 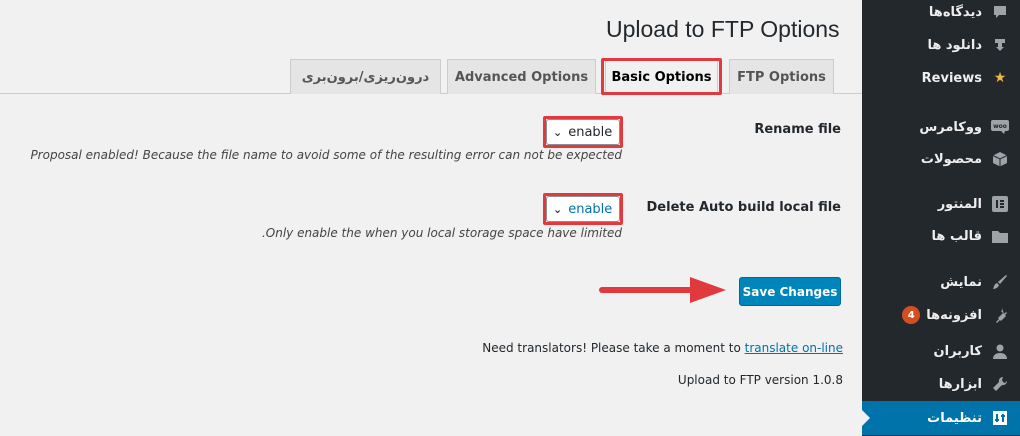 What do you see at coordinates (941, 351) in the screenshot?
I see `sidebar-item-users: کاربران` at bounding box center [941, 351].